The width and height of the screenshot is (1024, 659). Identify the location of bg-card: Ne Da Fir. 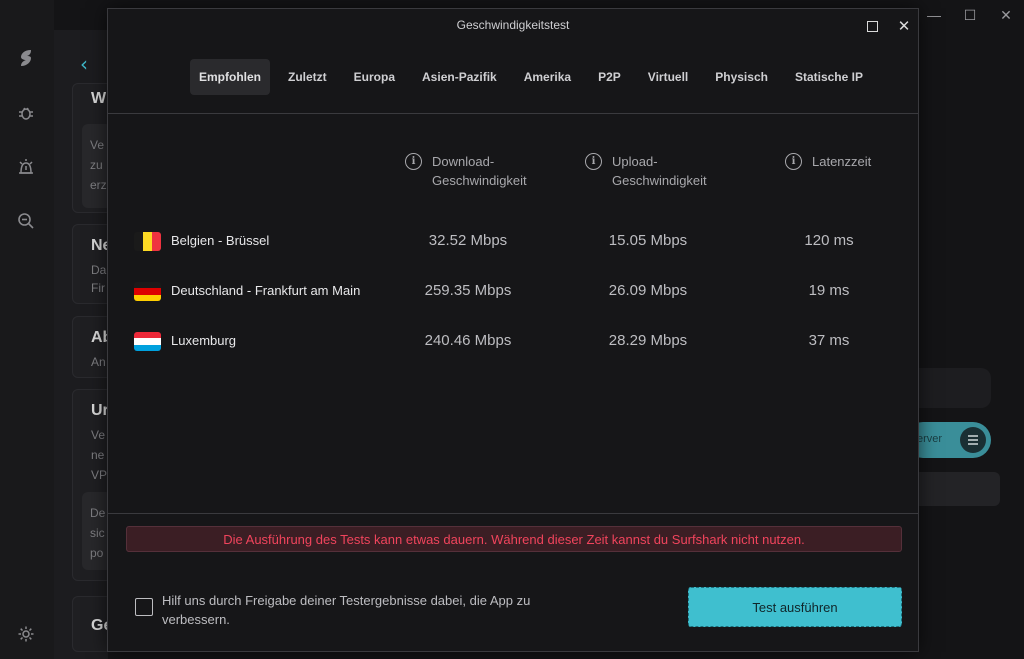
(92, 264).